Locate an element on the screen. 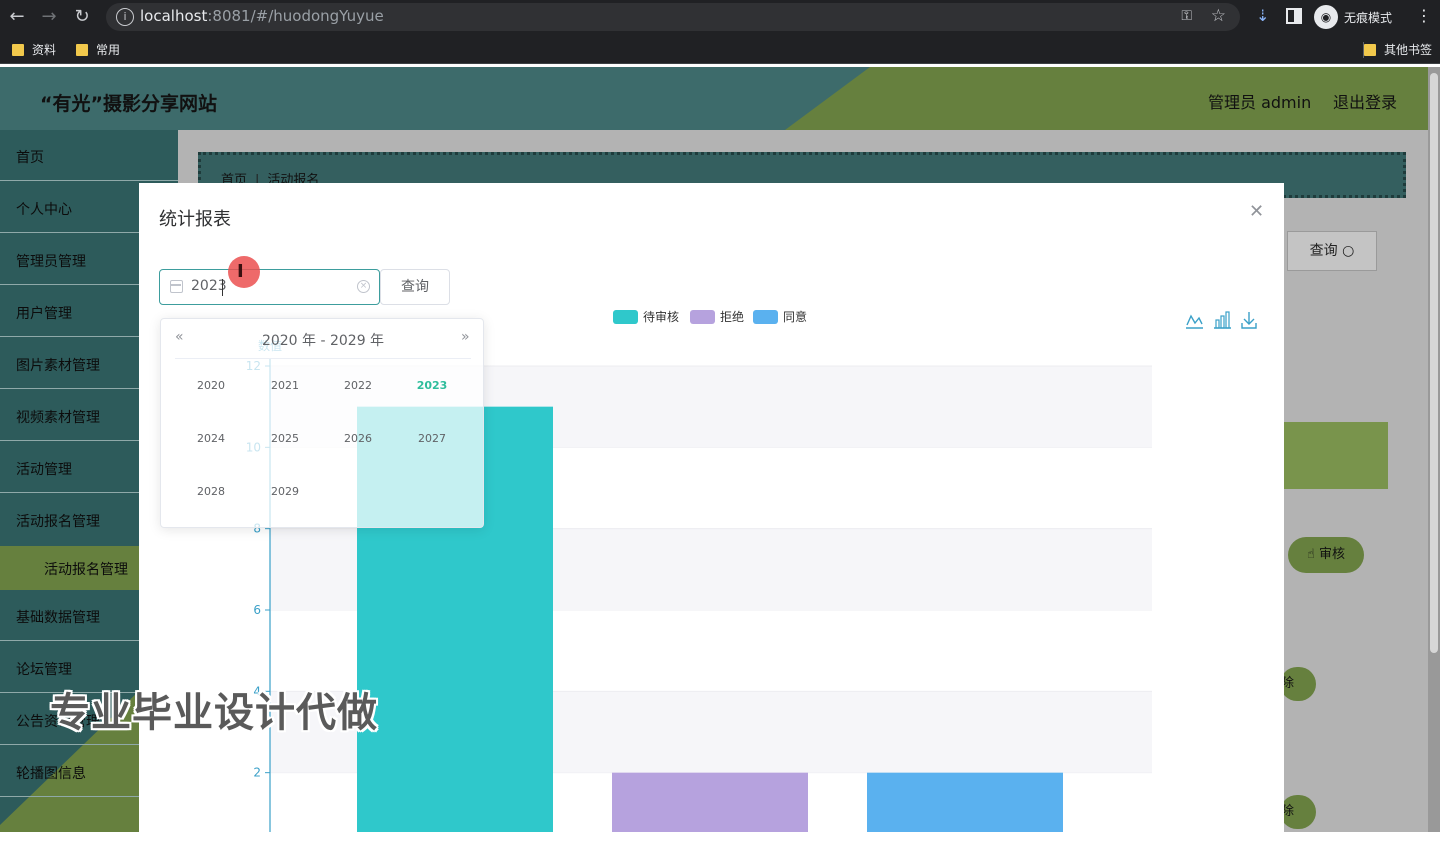  page-scrollbar is located at coordinates (1434, 449).